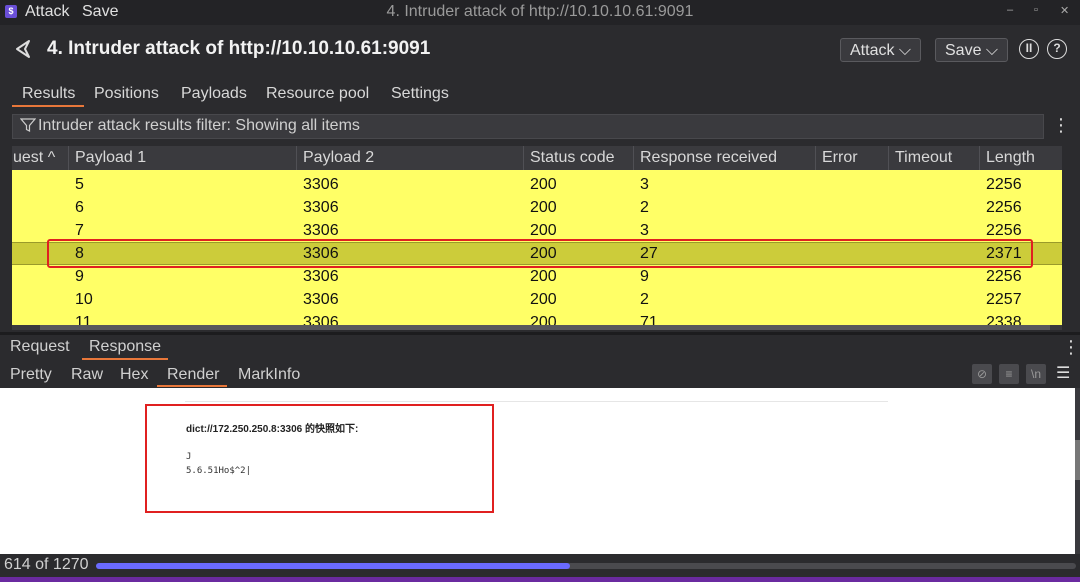  What do you see at coordinates (982, 374) in the screenshot?
I see `hide-icon: ⊘` at bounding box center [982, 374].